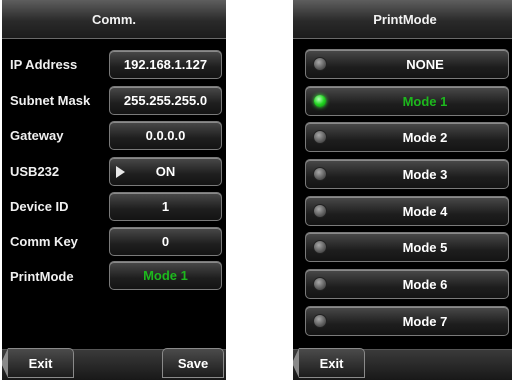 The width and height of the screenshot is (512, 380). I want to click on option-mode-4: Mode 4, so click(407, 211).